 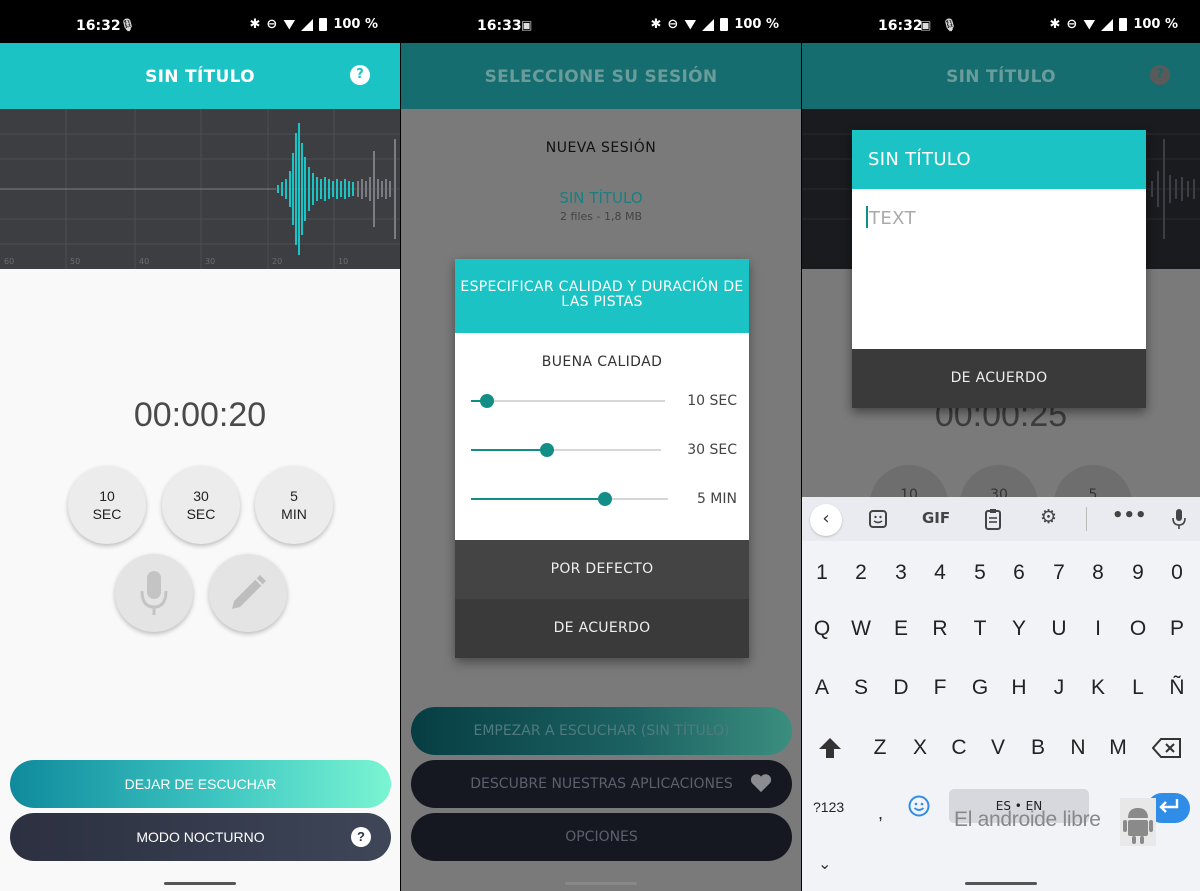 I want to click on gear-icon: ⚙, so click(x=1048, y=517).